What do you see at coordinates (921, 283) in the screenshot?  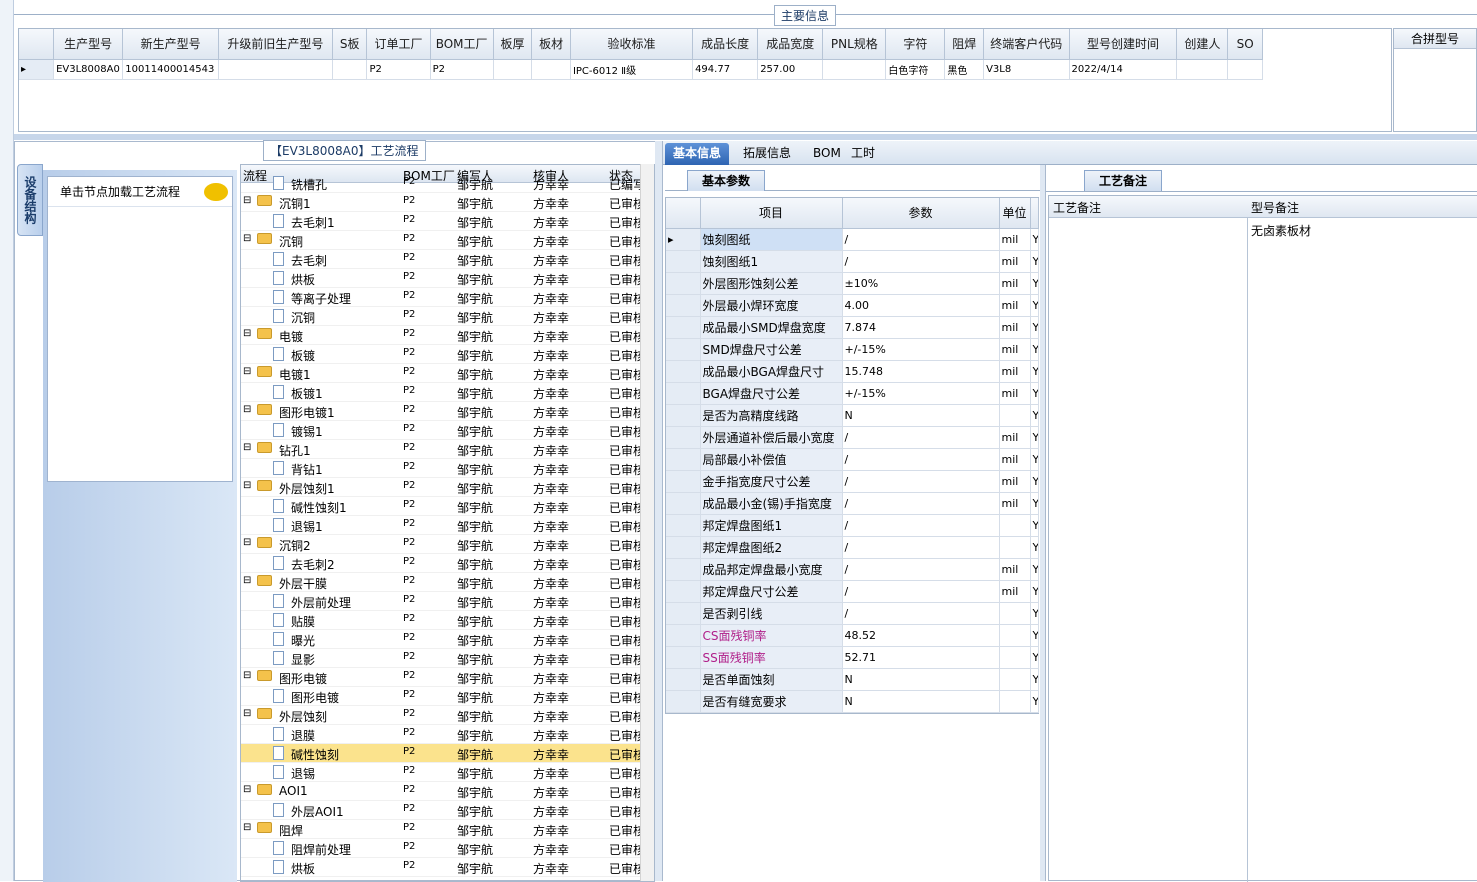 I see `param-value: ±10%` at bounding box center [921, 283].